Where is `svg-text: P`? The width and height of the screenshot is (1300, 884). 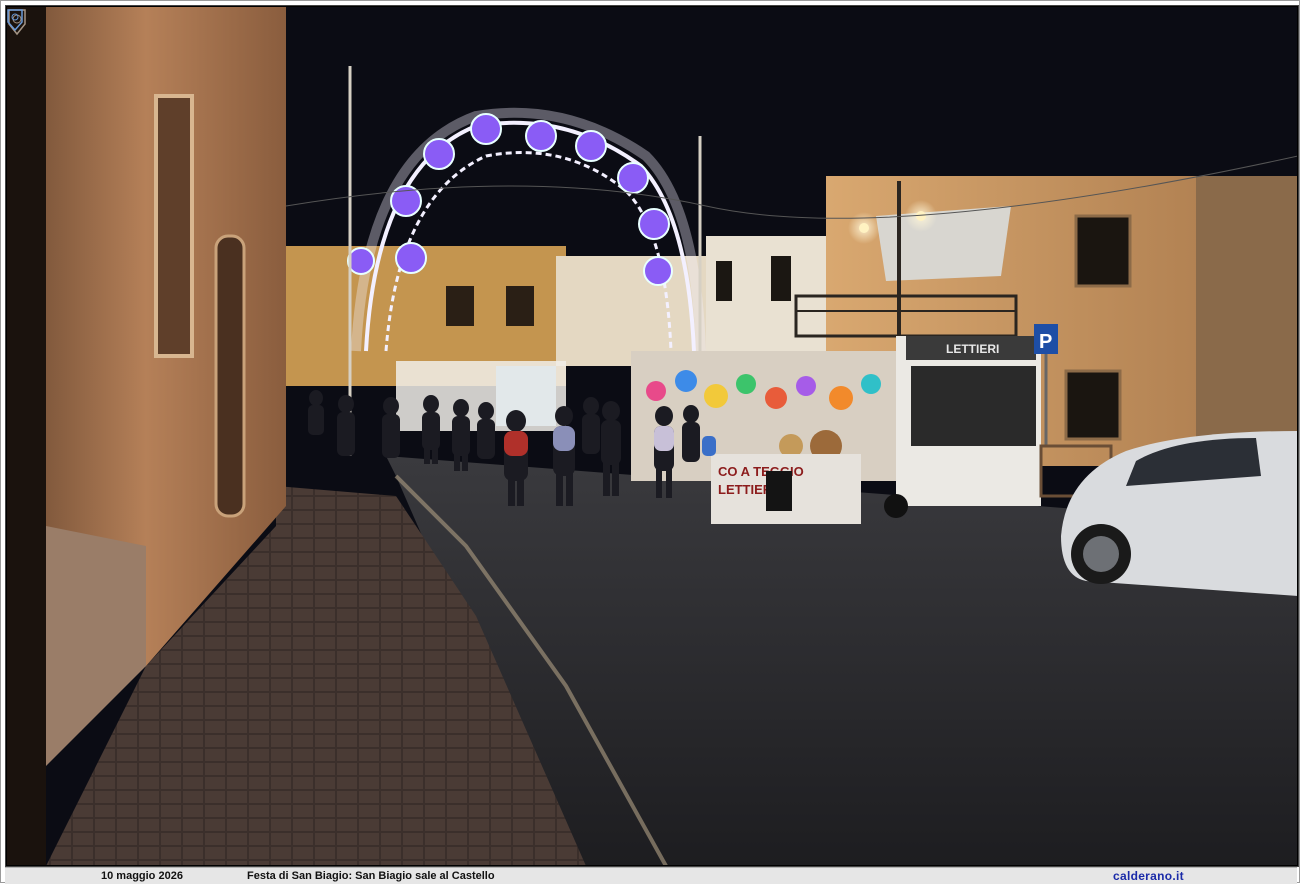 svg-text: P is located at coordinates (1045, 342).